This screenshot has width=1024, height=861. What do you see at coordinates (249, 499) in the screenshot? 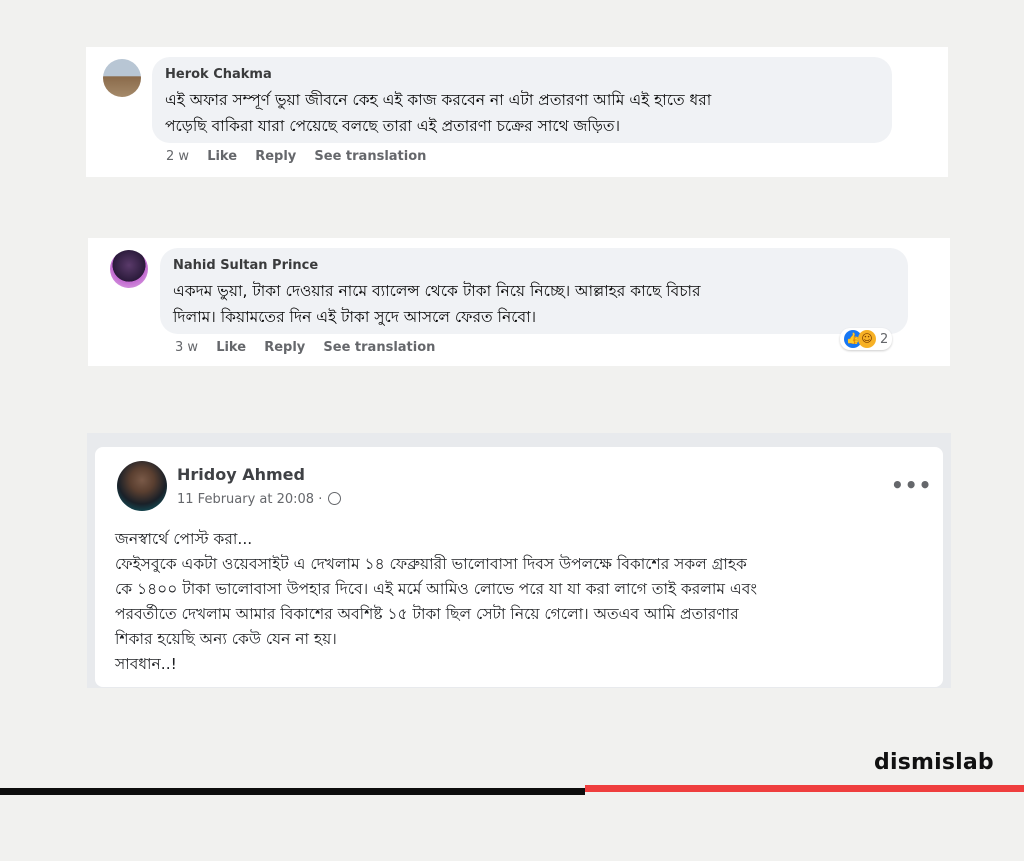
I see `post-date: 11 February at 20:08 ·` at bounding box center [249, 499].